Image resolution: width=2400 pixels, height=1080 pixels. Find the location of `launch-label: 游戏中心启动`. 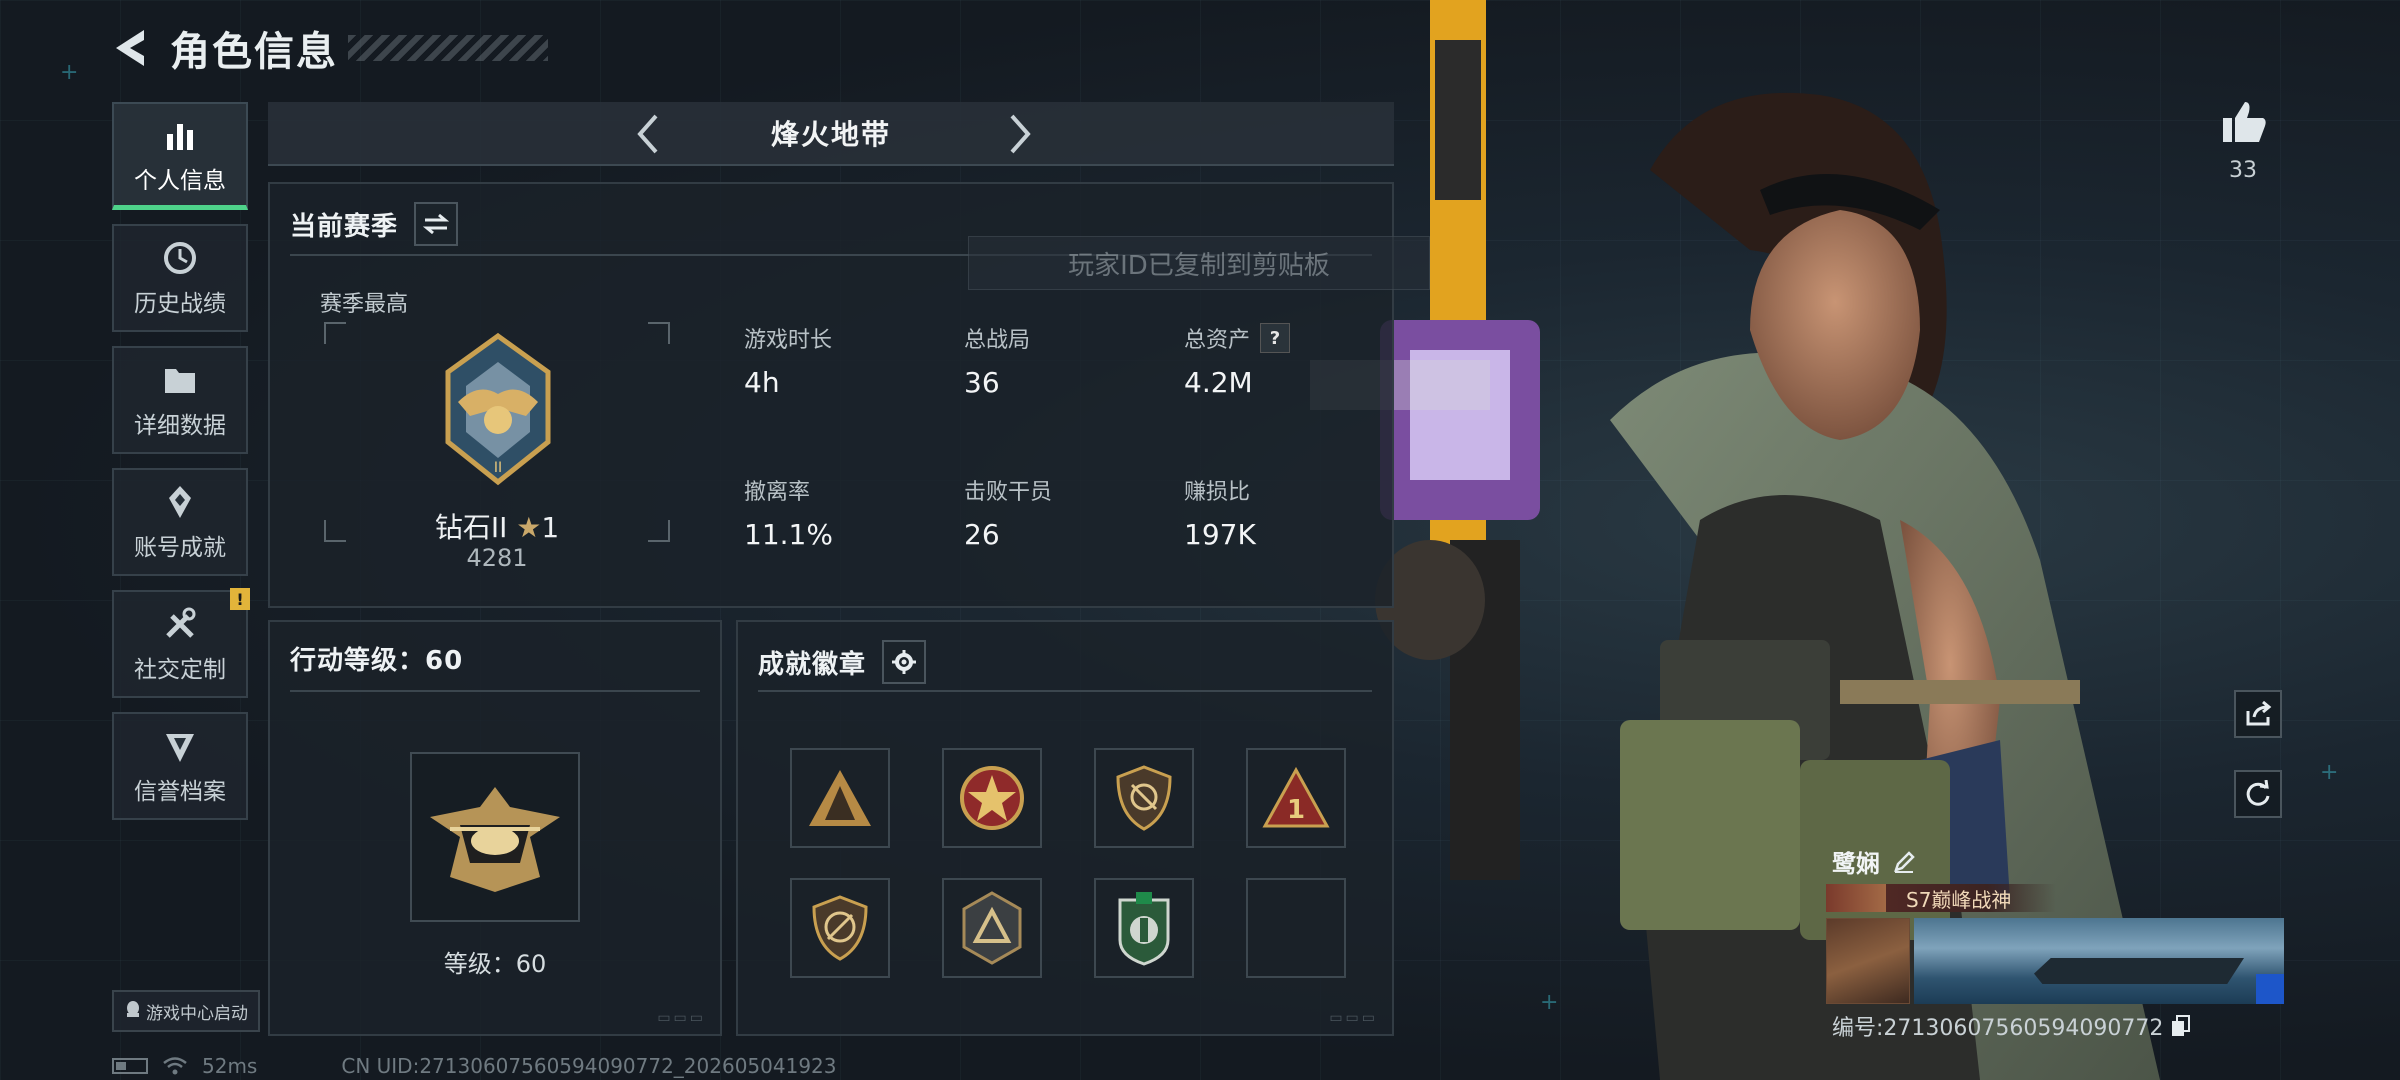

launch-label: 游戏中心启动 is located at coordinates (197, 1013).